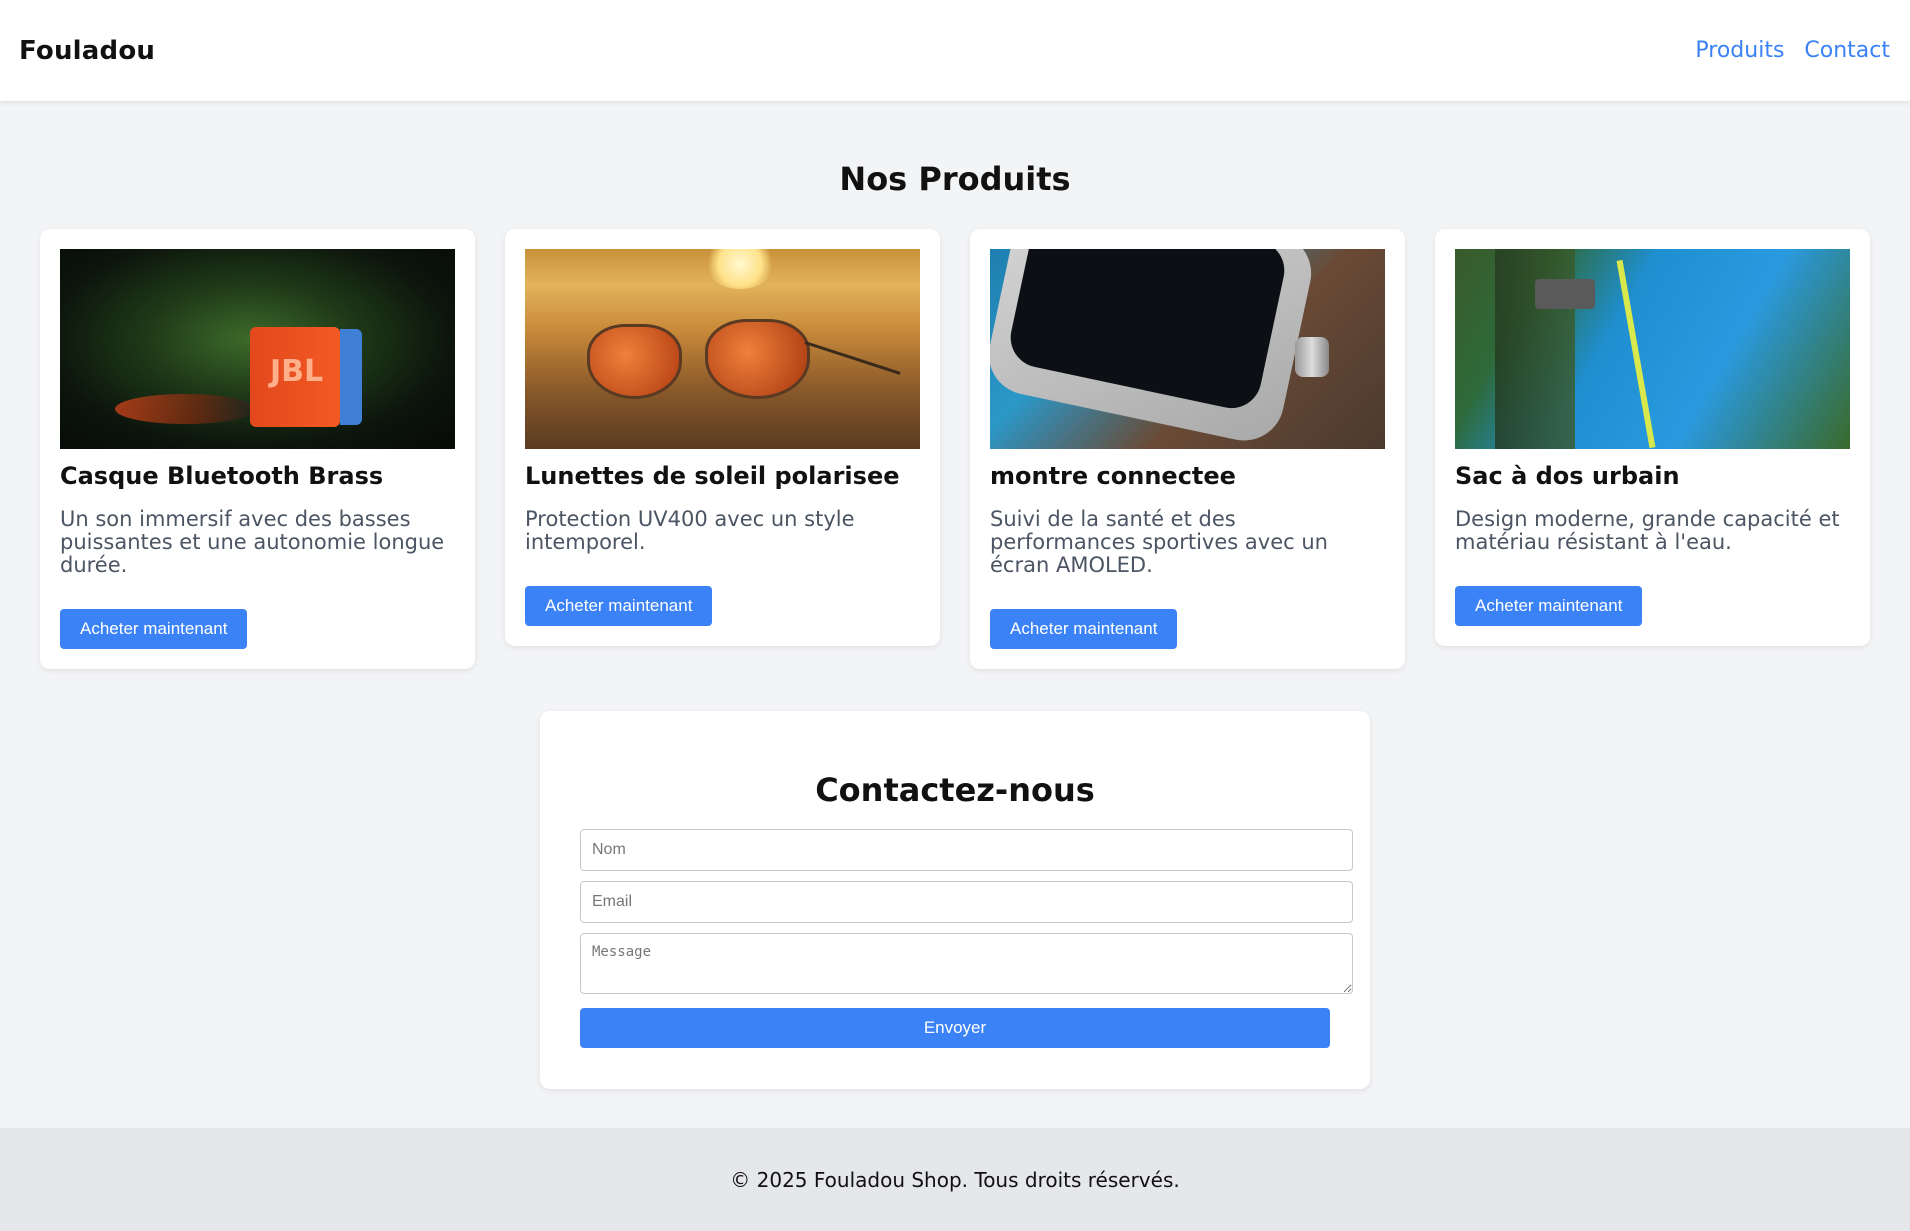 Image resolution: width=1910 pixels, height=1231 pixels. I want to click on bluetooth-speaker-photo: JBL, so click(257, 349).